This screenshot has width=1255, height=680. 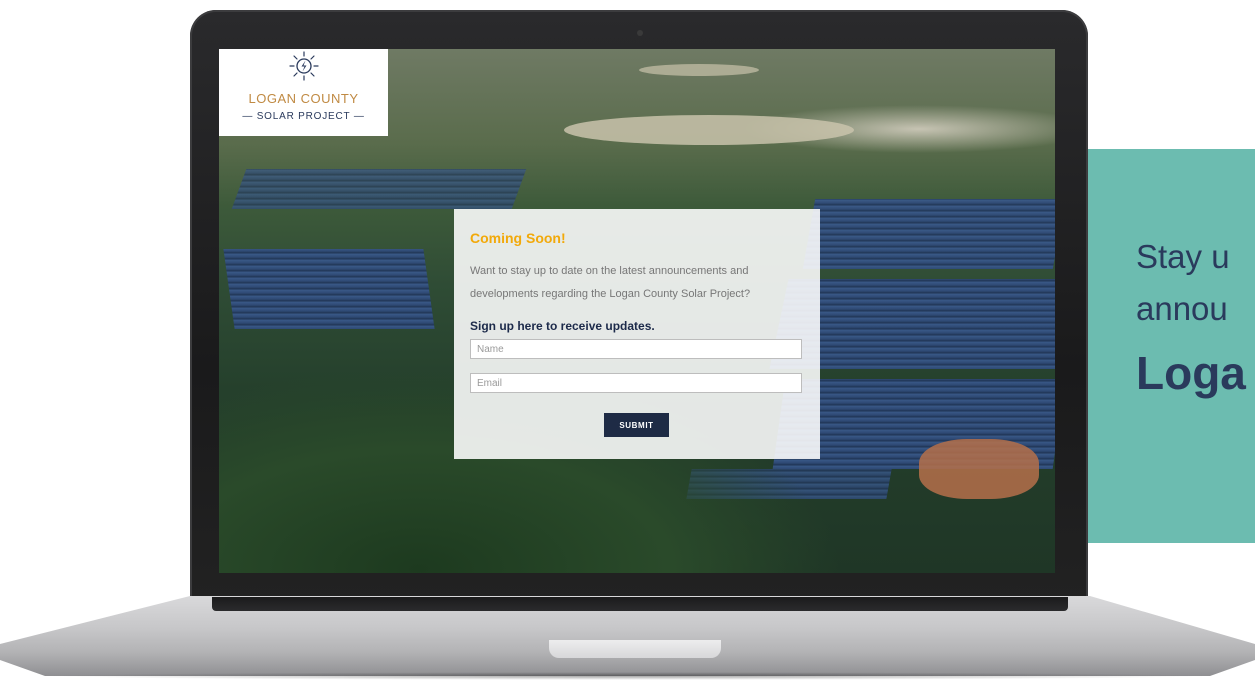 What do you see at coordinates (518, 238) in the screenshot?
I see `signup-title: Coming Soon!` at bounding box center [518, 238].